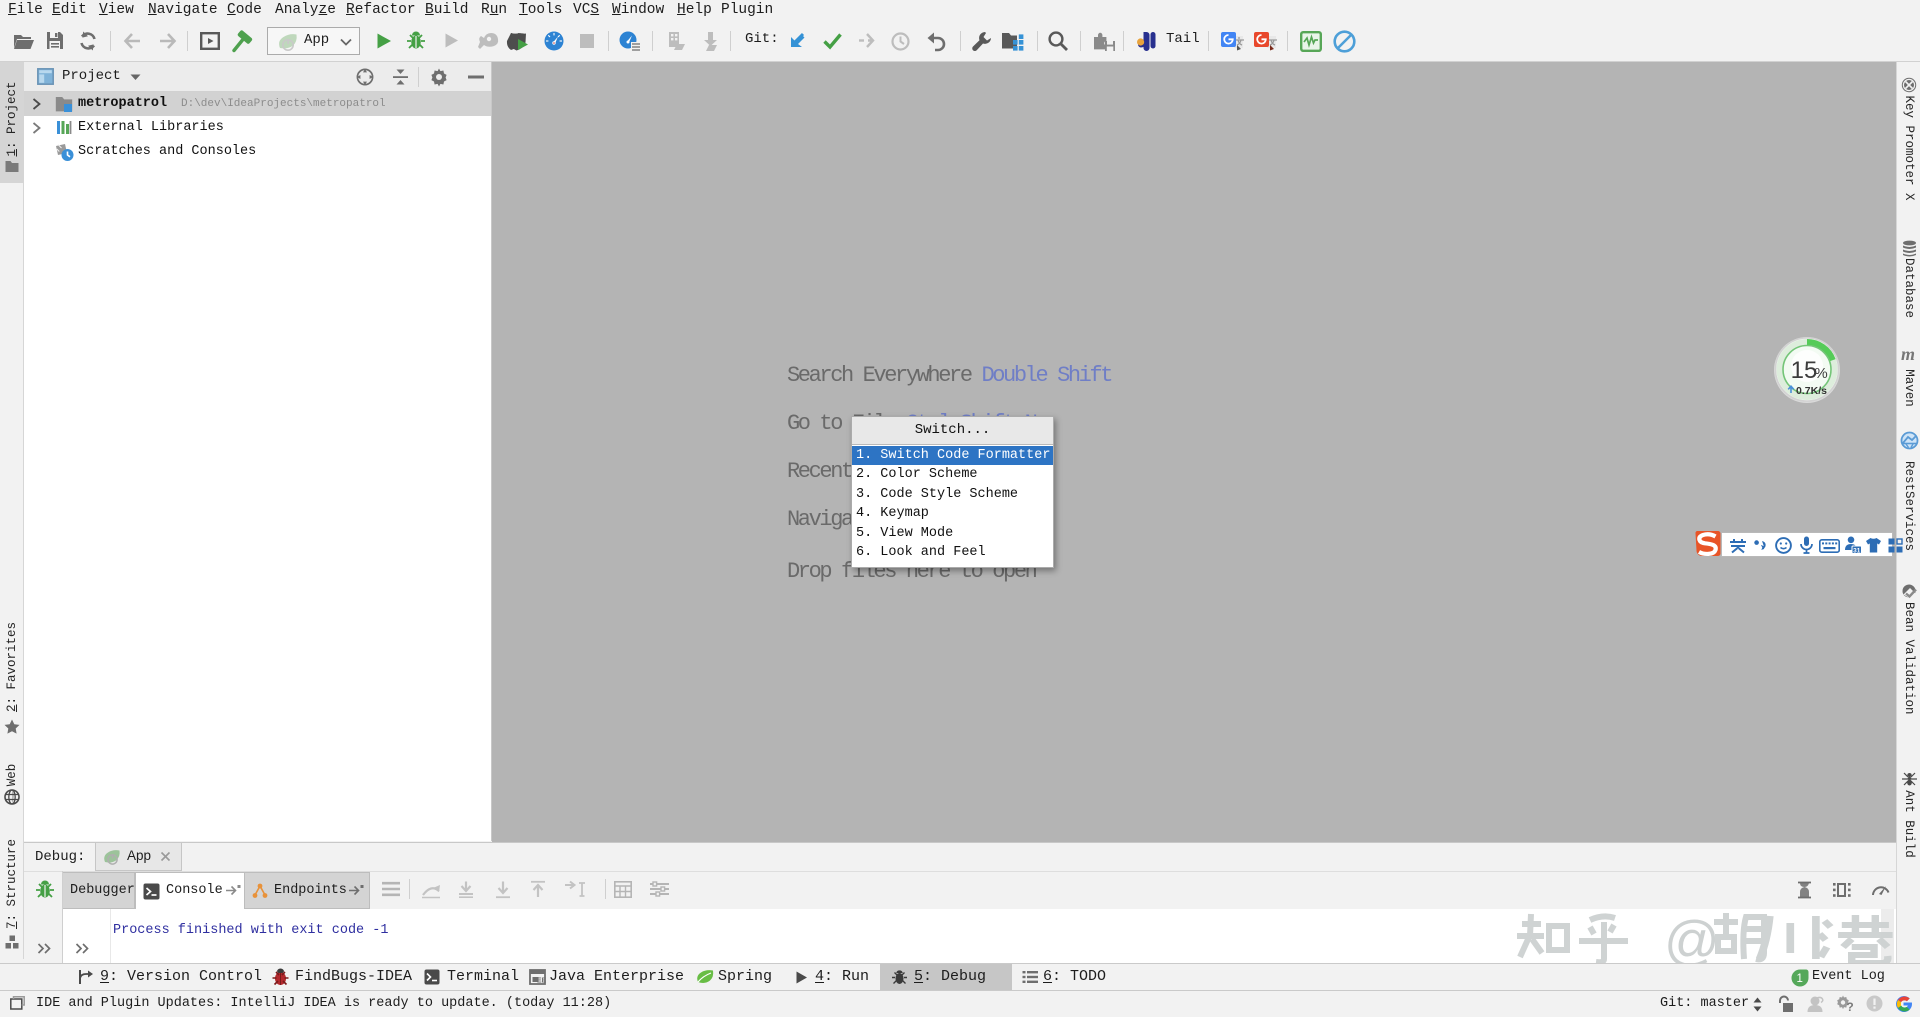 This screenshot has width=1920, height=1017. Describe the element at coordinates (1857, 550) in the screenshot. I see `svg-text: 31` at that location.